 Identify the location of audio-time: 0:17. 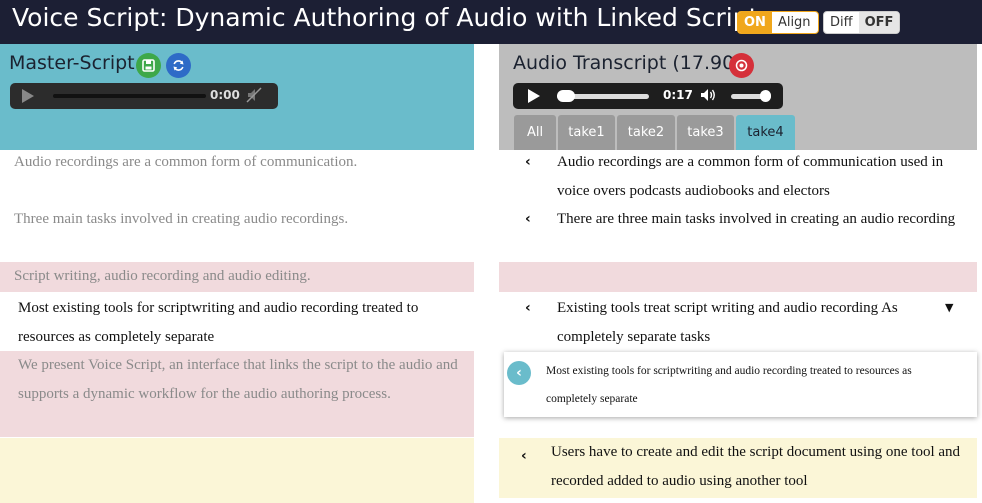
(678, 95).